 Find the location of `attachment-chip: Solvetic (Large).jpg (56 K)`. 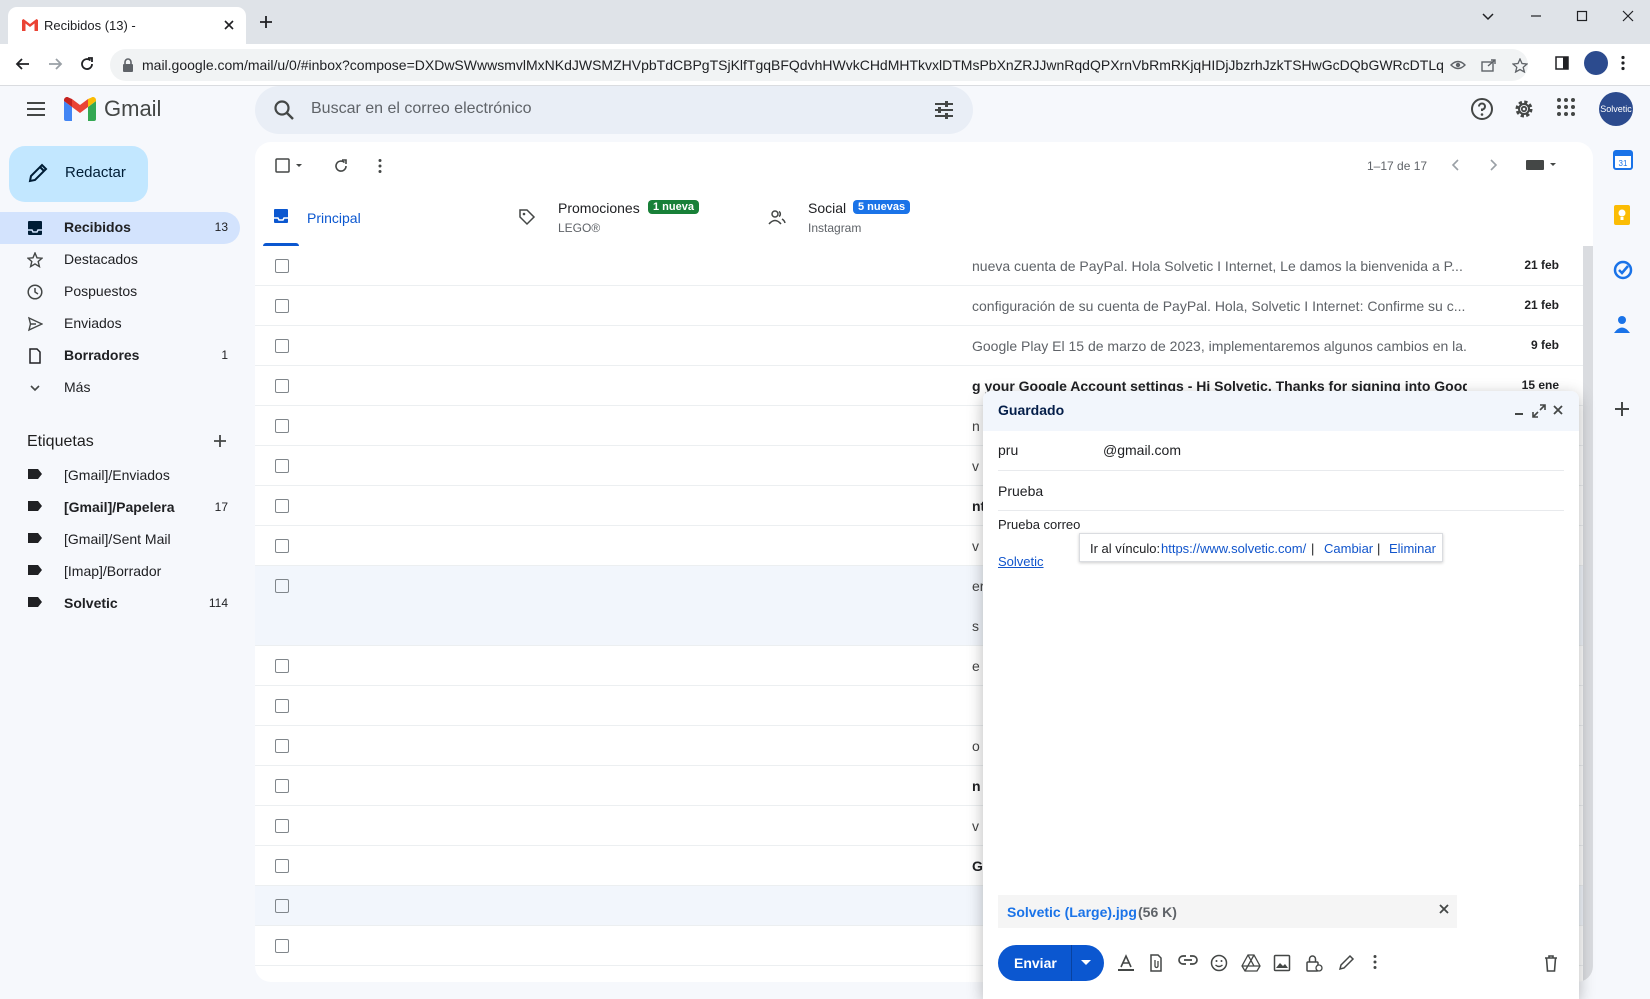

attachment-chip: Solvetic (Large).jpg (56 K) is located at coordinates (1227, 911).